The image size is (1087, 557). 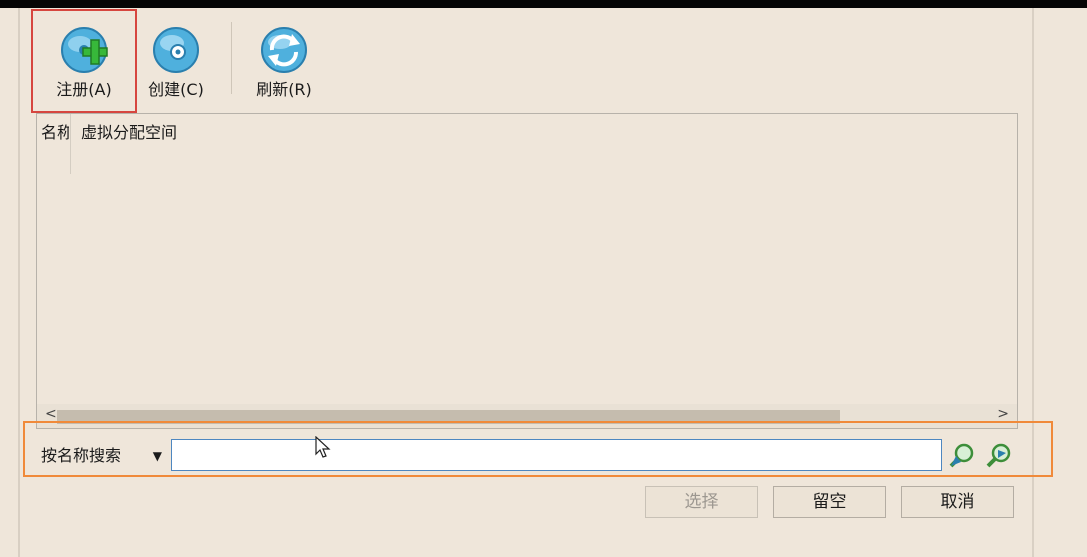 I want to click on scroll-right-icon: >, so click(x=1003, y=414).